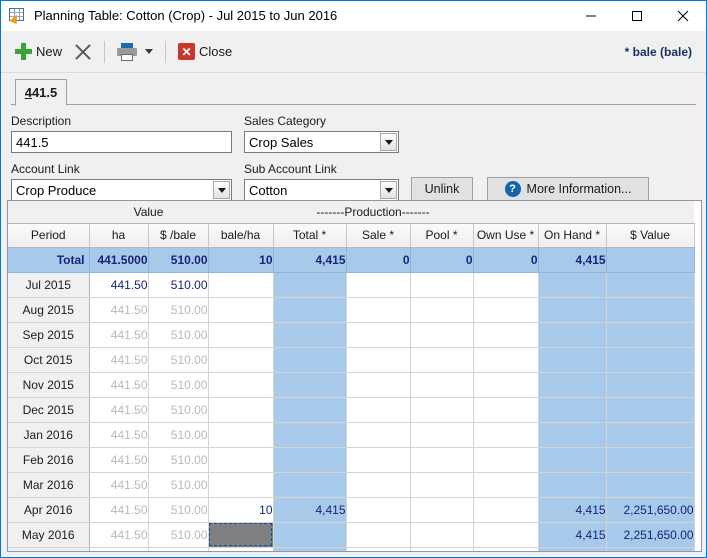  I want to click on cell-period: Jan 2016, so click(49, 435).